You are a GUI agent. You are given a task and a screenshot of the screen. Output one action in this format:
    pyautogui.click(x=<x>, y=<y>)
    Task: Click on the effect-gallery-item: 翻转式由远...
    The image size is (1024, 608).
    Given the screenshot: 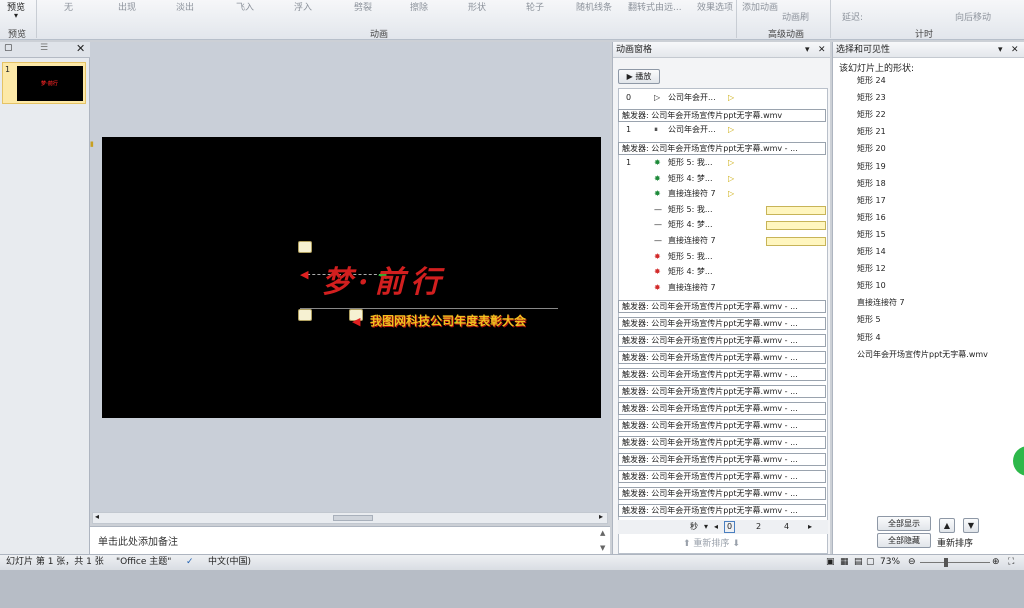 What is the action you would take?
    pyautogui.click(x=655, y=6)
    